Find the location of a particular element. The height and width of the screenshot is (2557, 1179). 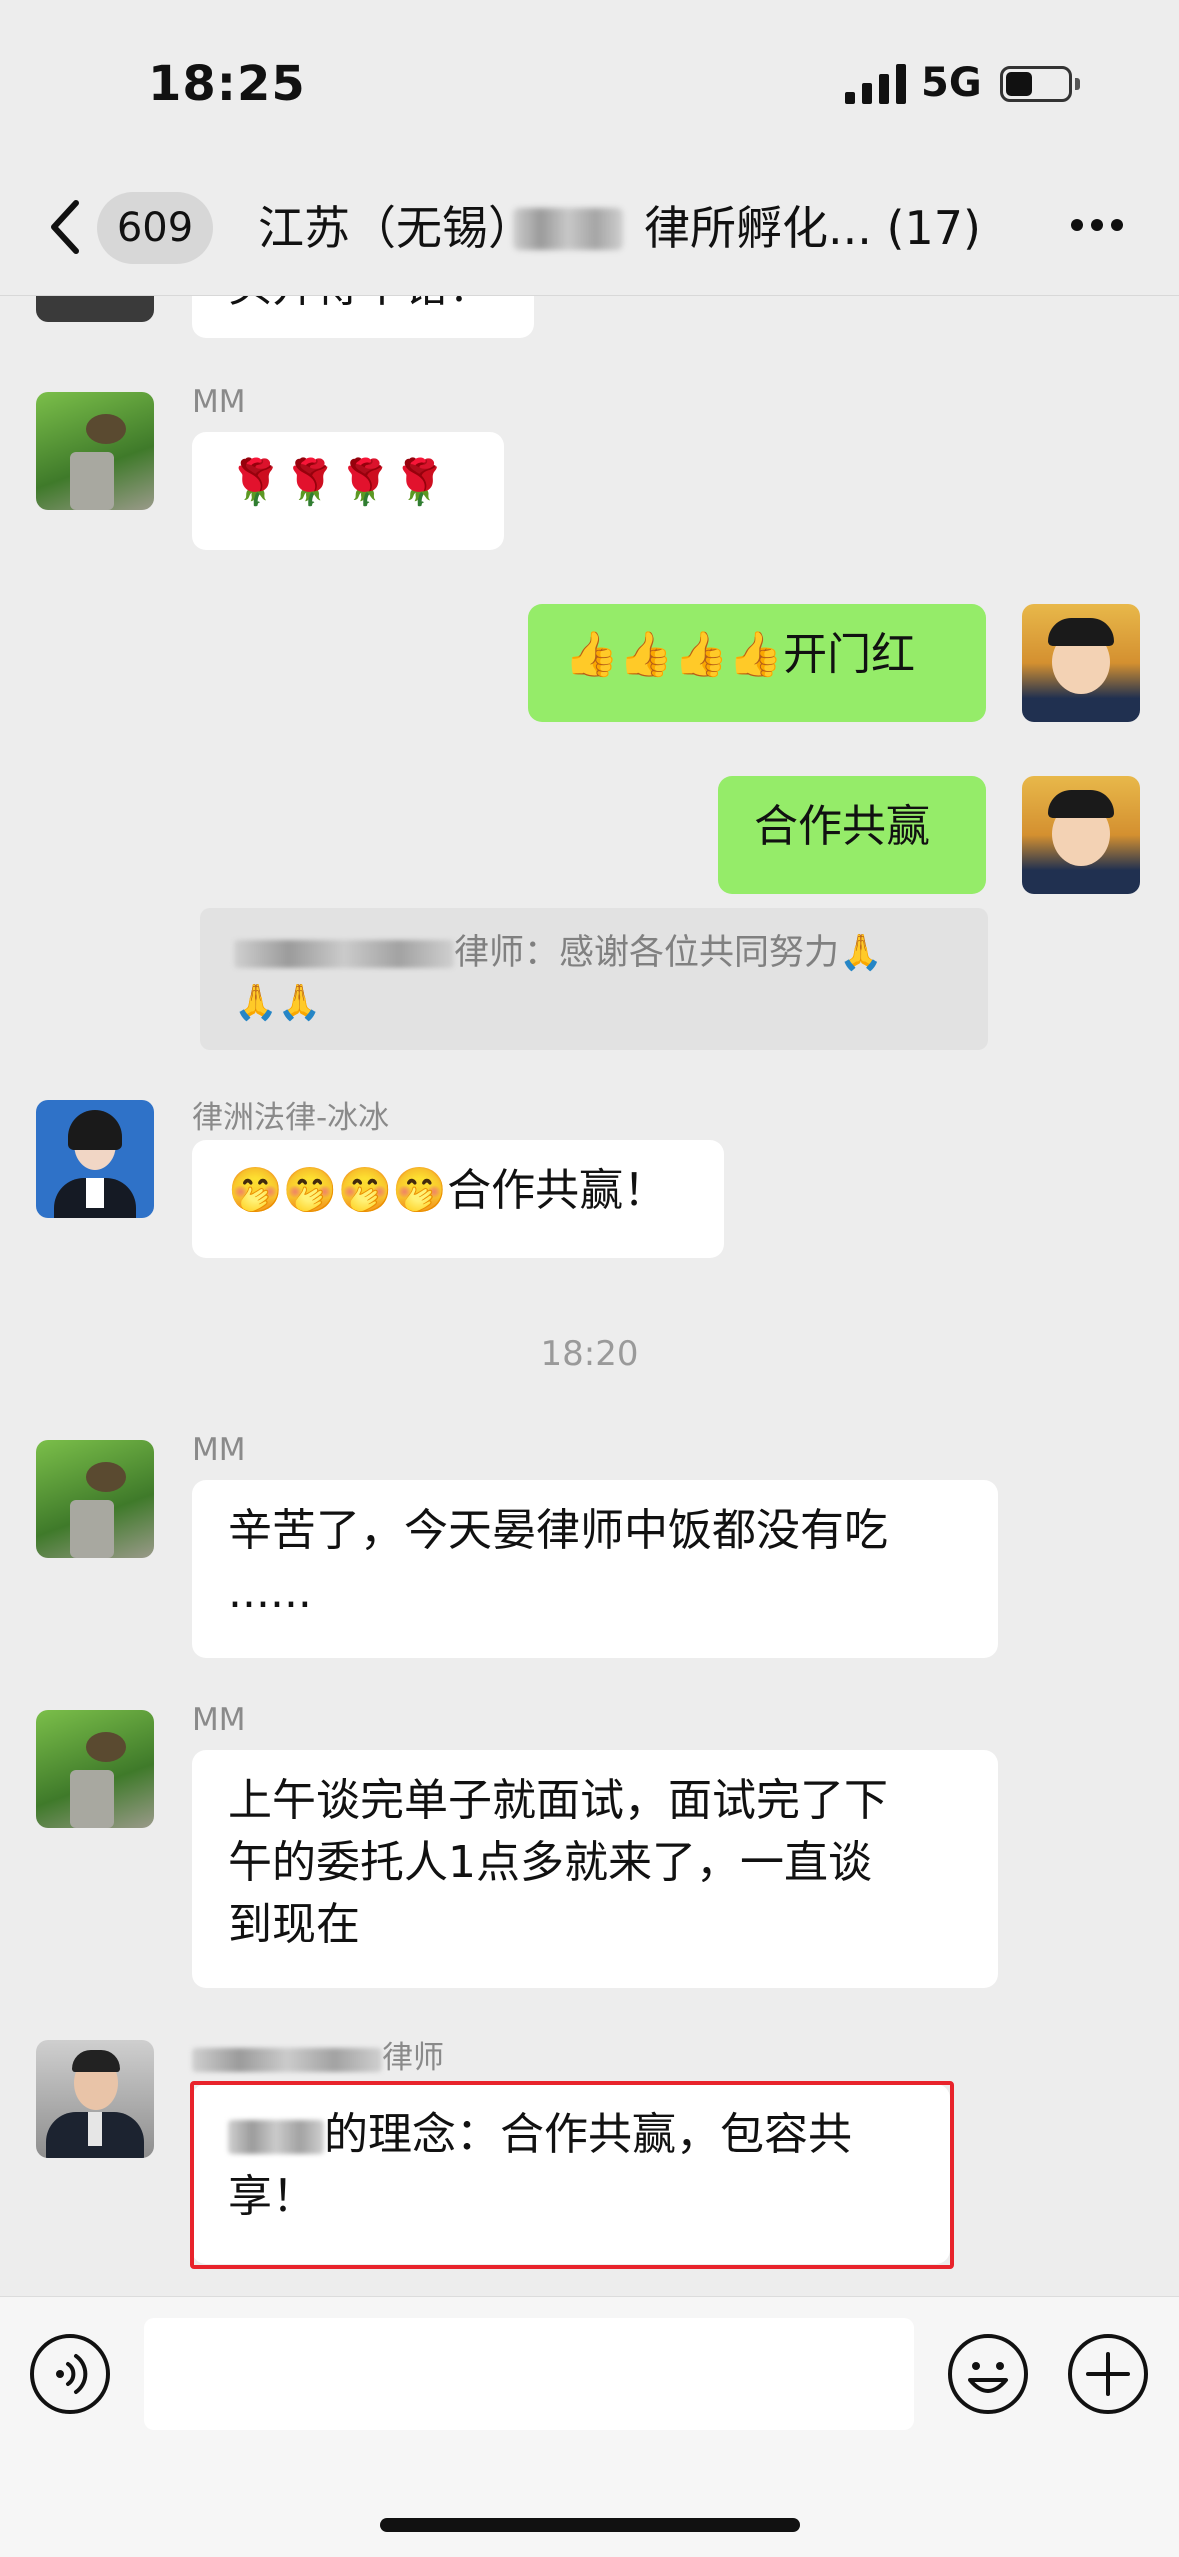

member-count: (17) is located at coordinates (933, 228).